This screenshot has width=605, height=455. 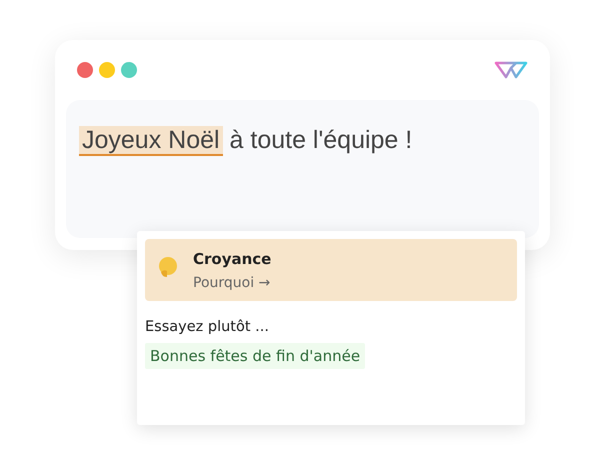 What do you see at coordinates (151, 141) in the screenshot?
I see `flagged-phrase: Joyeux Noël` at bounding box center [151, 141].